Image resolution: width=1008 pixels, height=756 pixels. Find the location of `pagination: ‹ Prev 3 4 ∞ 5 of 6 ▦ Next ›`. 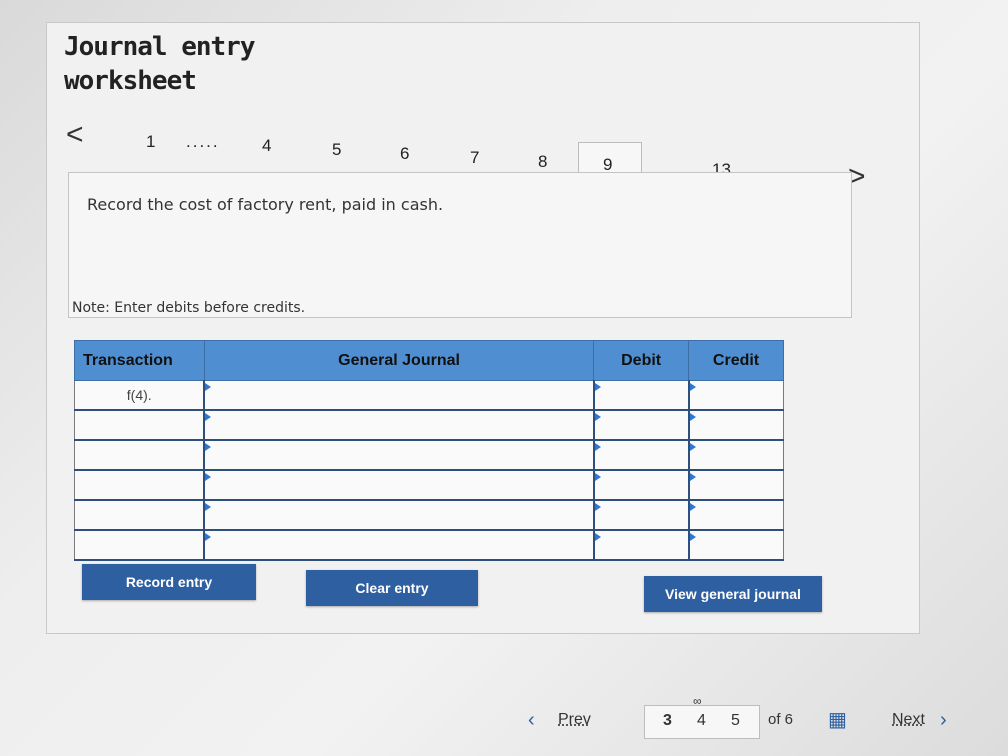

pagination: ‹ Prev 3 4 ∞ 5 of 6 ▦ Next › is located at coordinates (746, 717).